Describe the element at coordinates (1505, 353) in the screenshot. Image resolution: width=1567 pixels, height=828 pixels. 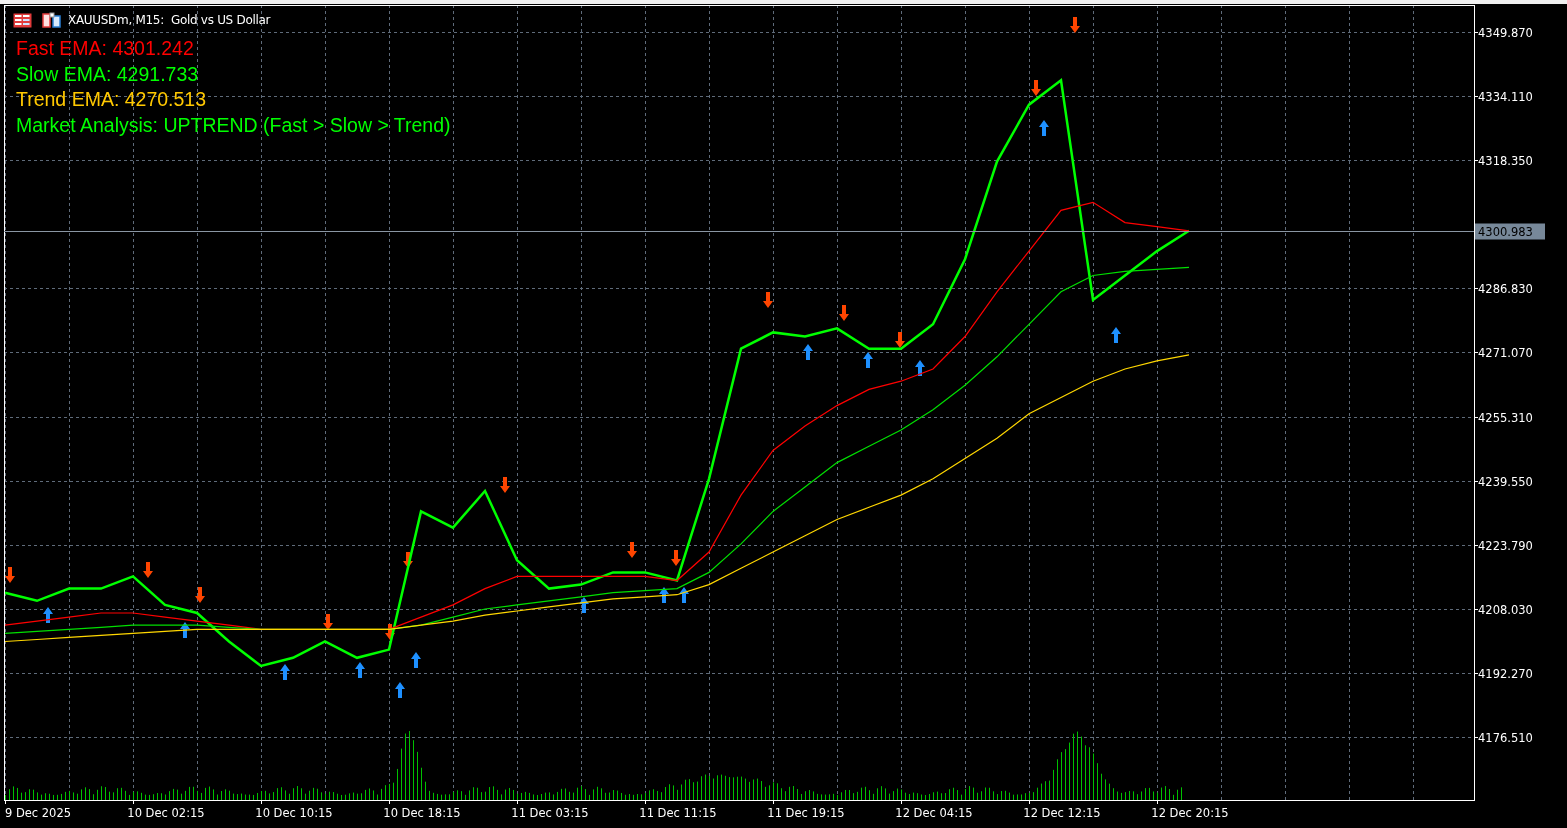
I see `price-axis-label: 4271.070` at that location.